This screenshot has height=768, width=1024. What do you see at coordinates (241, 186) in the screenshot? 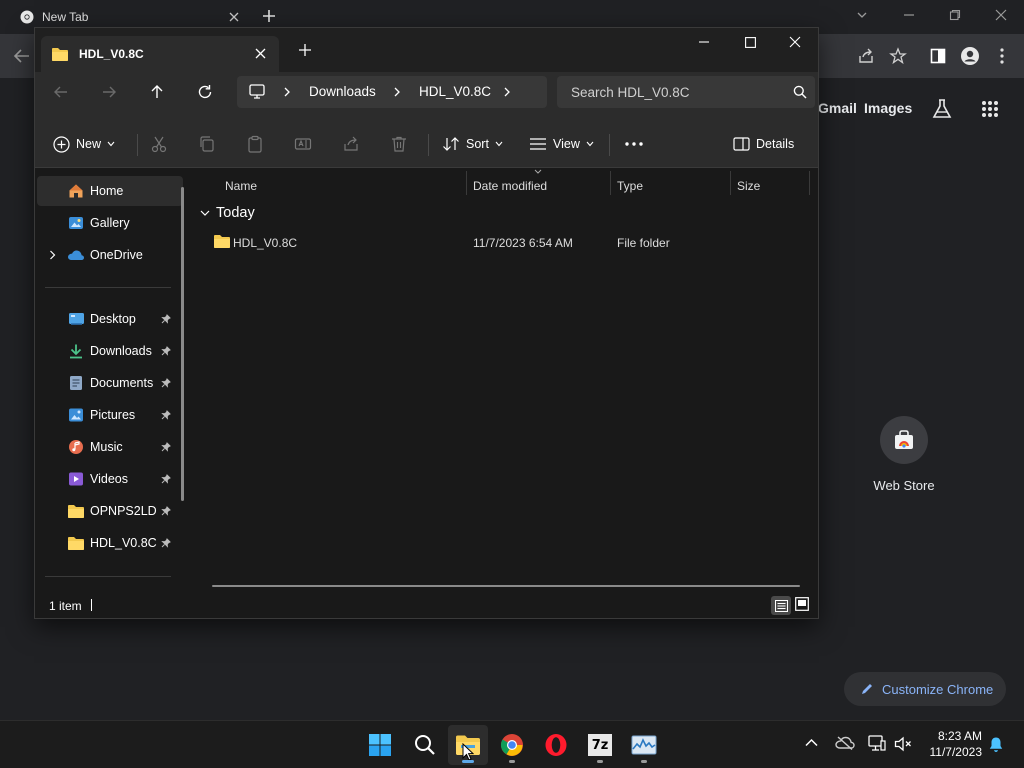
I see `column-header-name: Name` at bounding box center [241, 186].